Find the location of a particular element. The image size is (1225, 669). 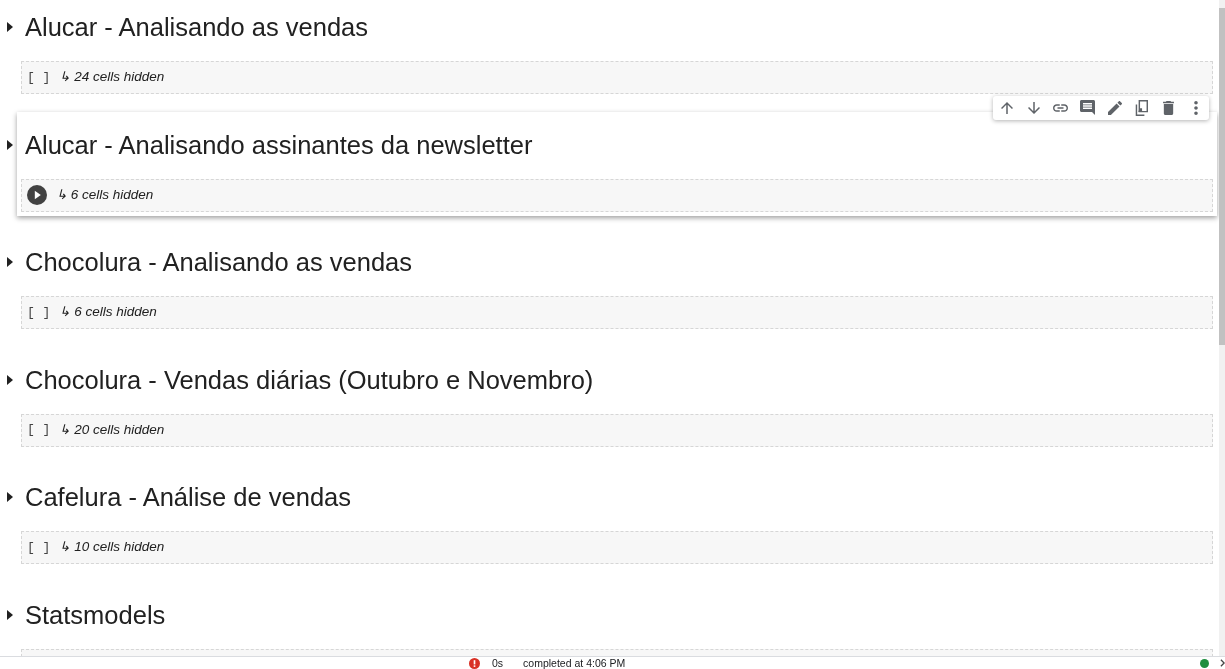

duration-label: 0s is located at coordinates (498, 663).